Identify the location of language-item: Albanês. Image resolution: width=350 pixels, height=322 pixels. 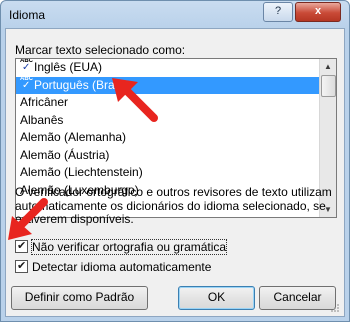
(167, 121).